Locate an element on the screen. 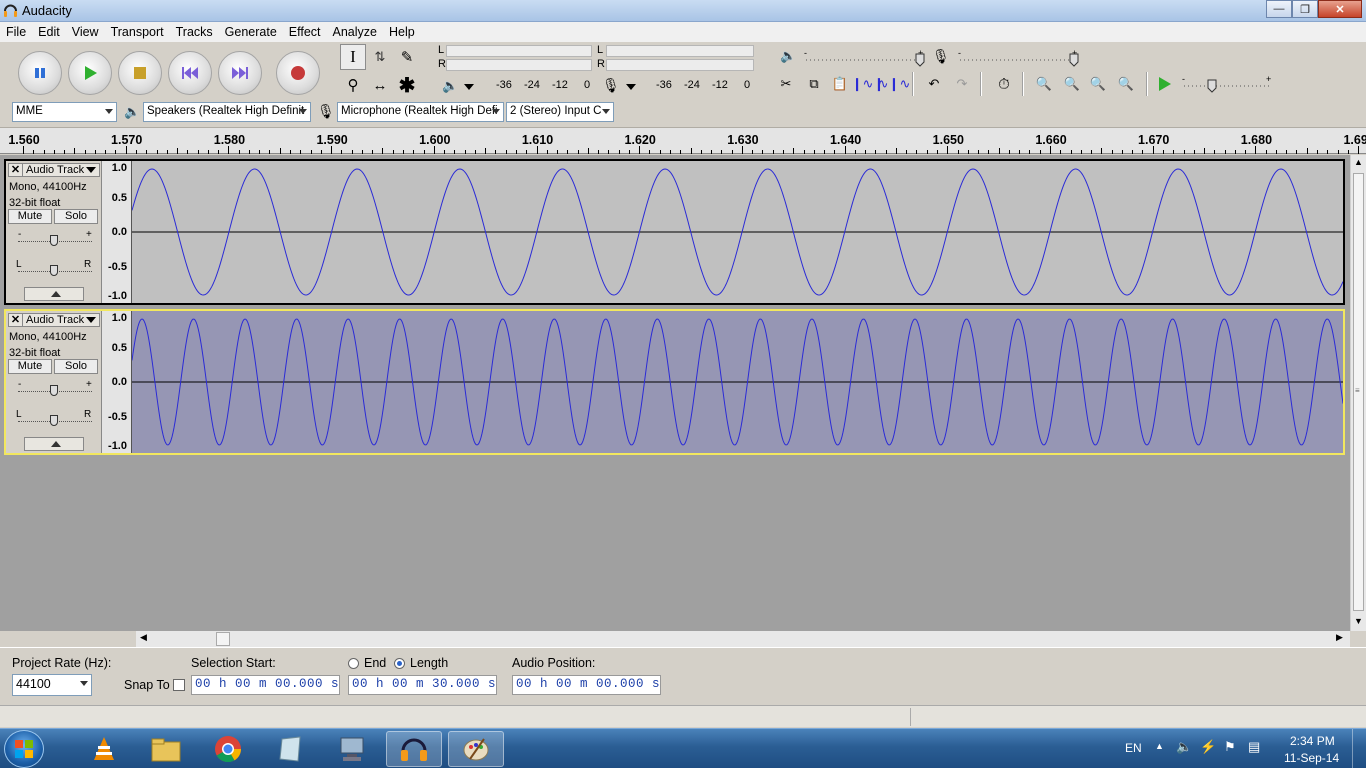 This screenshot has width=1366, height=768. zoom-tool: ⚲ is located at coordinates (353, 85).